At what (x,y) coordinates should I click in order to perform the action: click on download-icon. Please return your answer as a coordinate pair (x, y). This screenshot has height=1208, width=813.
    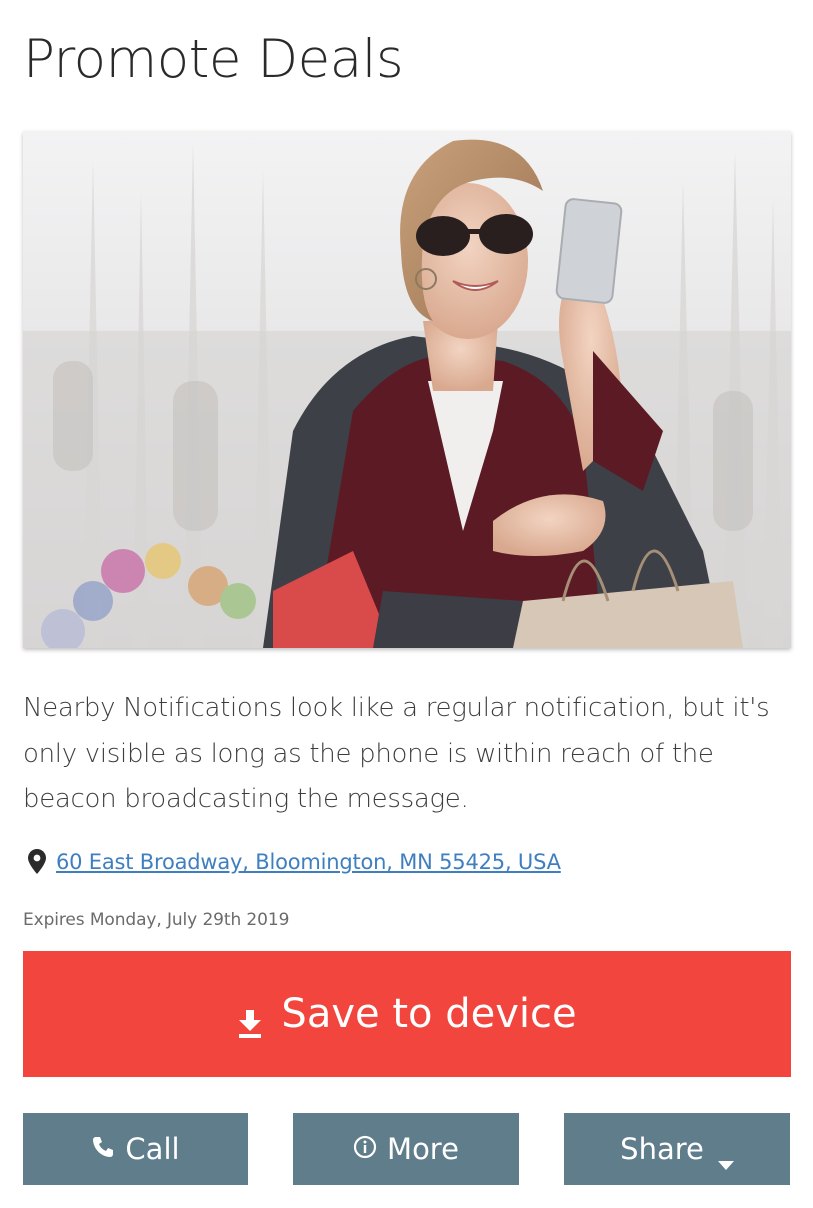
    Looking at the image, I should click on (250, 1020).